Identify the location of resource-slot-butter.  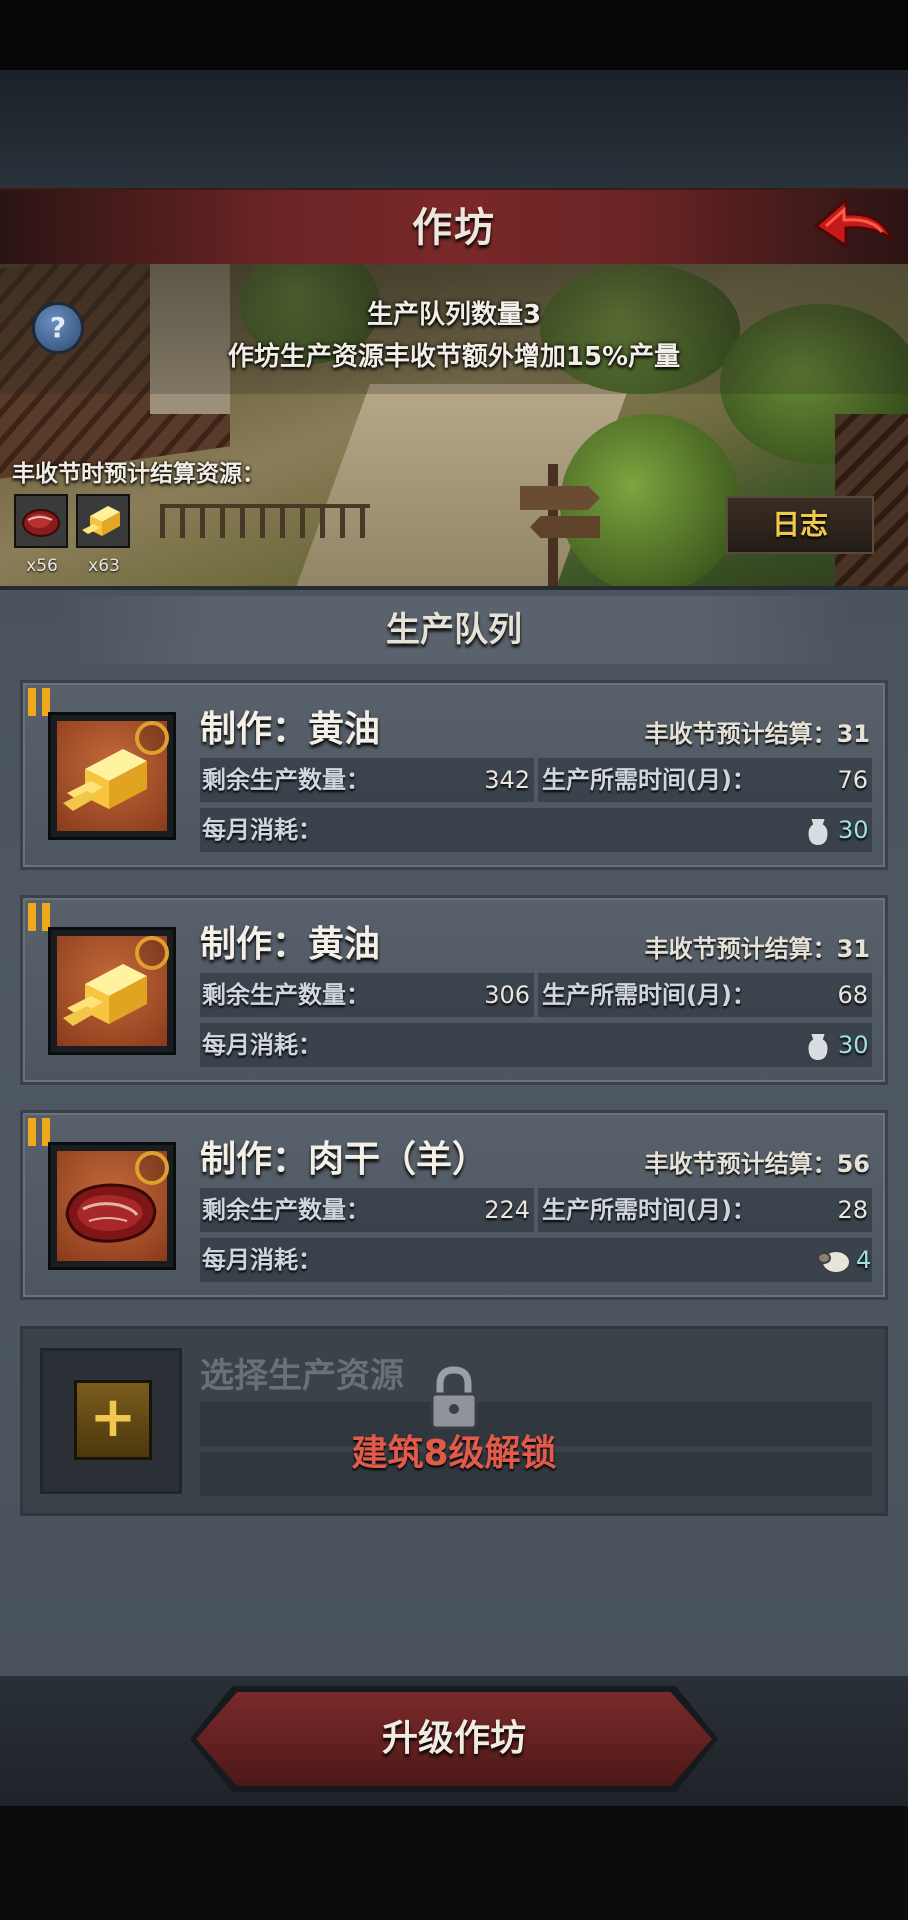
(103, 521).